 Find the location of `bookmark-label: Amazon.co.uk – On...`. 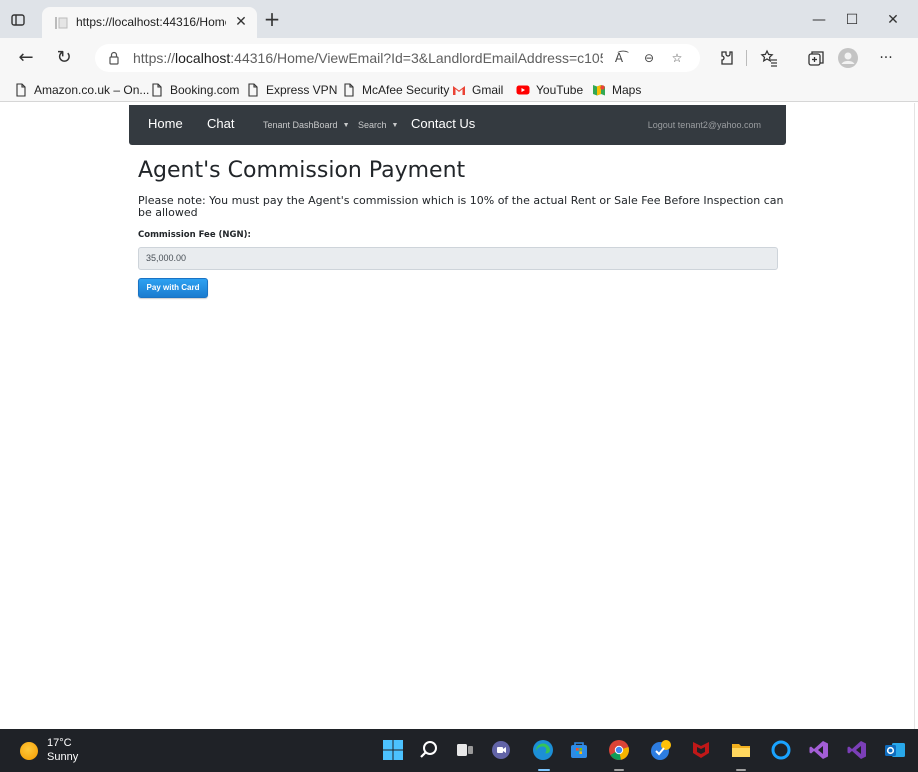

bookmark-label: Amazon.co.uk – On... is located at coordinates (92, 90).